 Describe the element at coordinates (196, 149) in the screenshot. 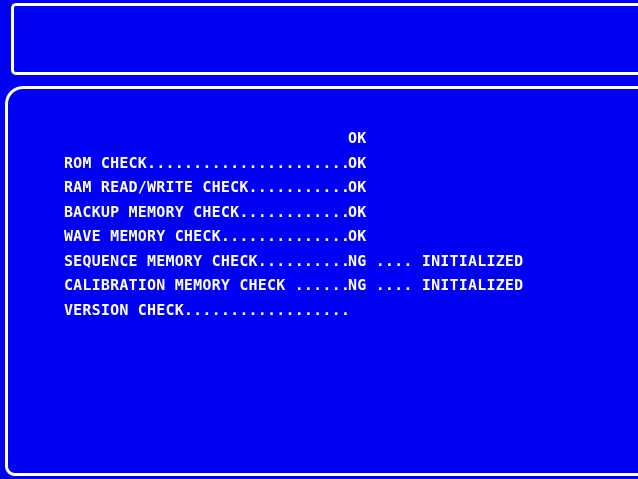

I see `check-row-rom: ROM CHECK...................... OK` at that location.